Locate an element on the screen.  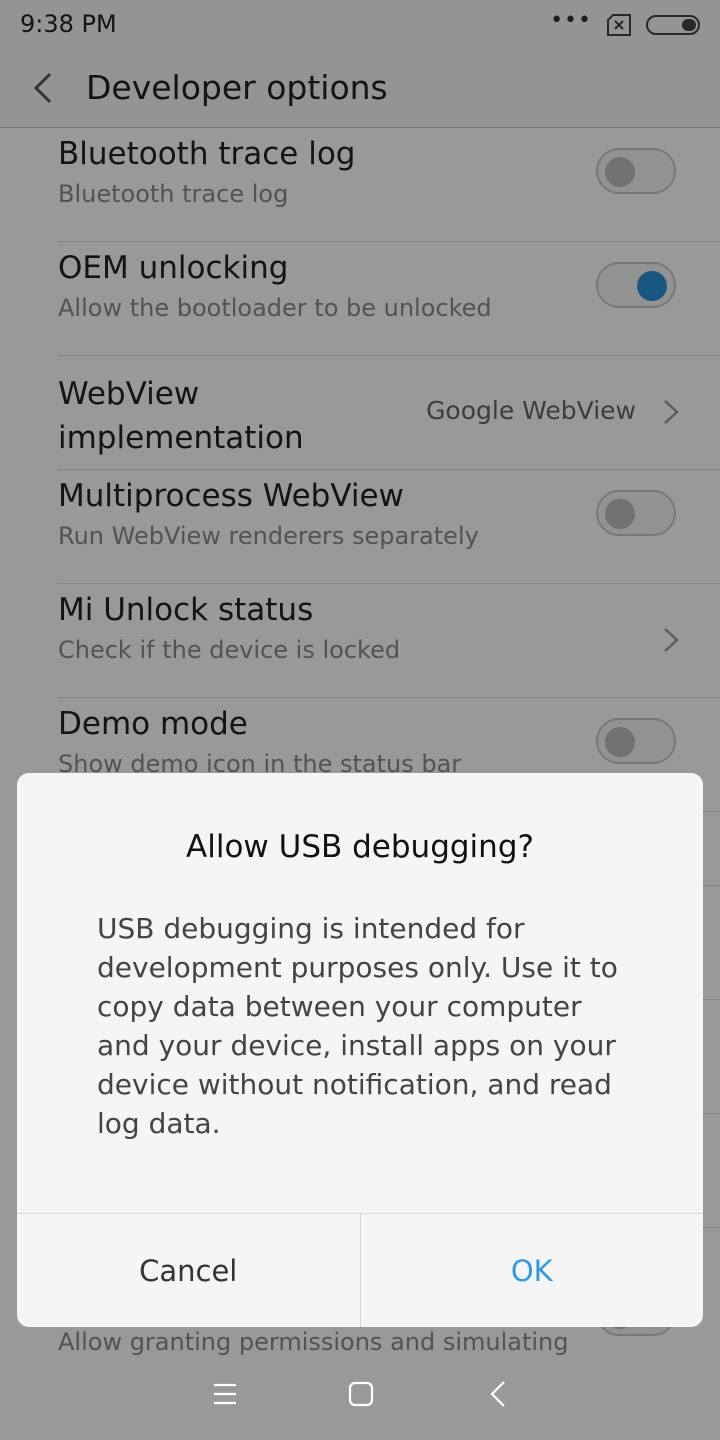
dialog-button-bar: Cancel OK is located at coordinates (360, 1270).